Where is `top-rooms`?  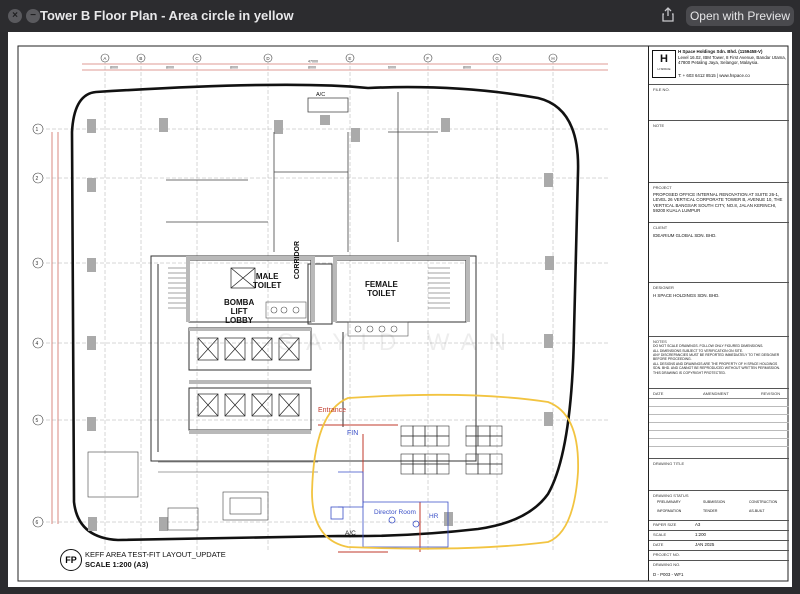 top-rooms is located at coordinates (302, 172).